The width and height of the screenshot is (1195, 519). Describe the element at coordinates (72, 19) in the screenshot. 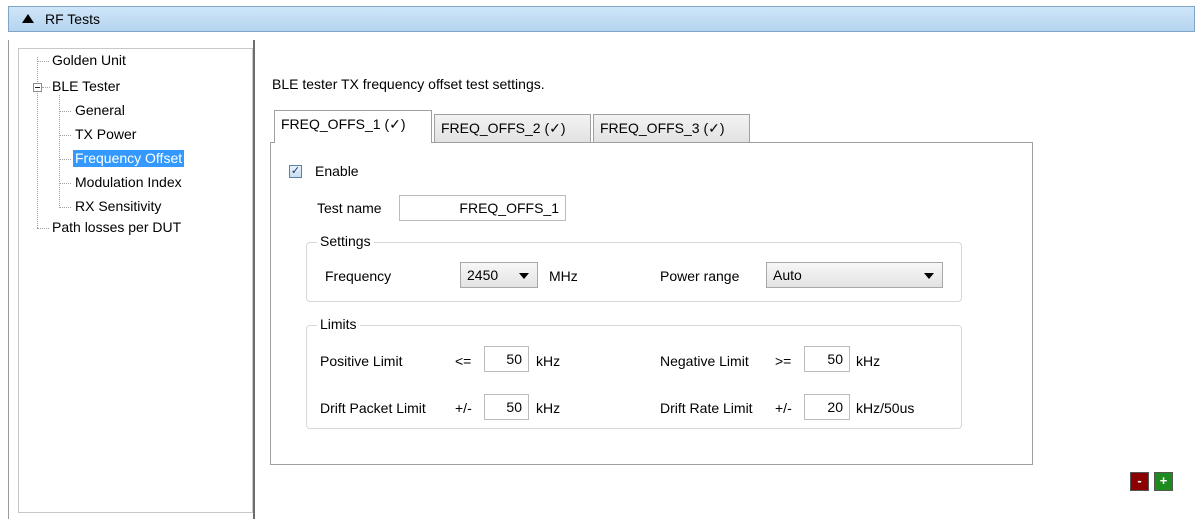

I see `header-title: RF Tests` at that location.